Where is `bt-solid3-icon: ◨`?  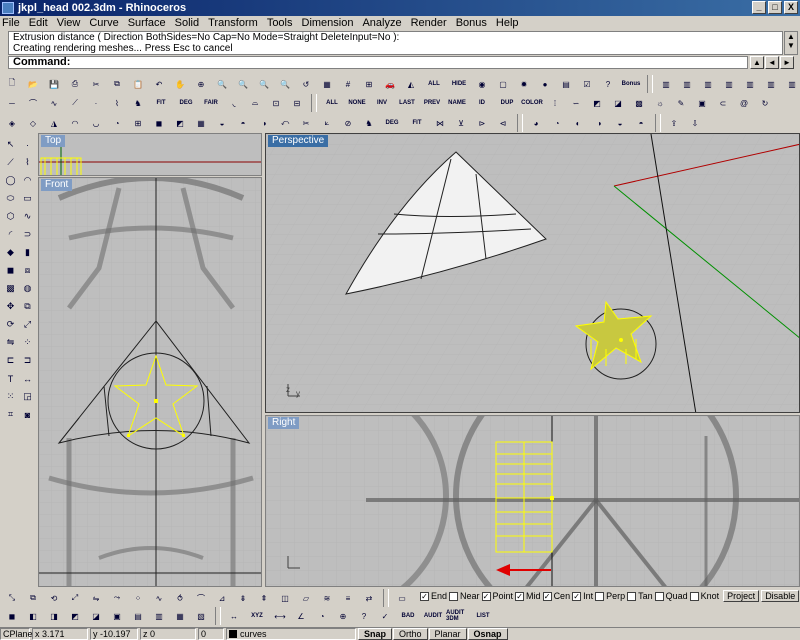 bt-solid3-icon: ◨ is located at coordinates (54, 616).